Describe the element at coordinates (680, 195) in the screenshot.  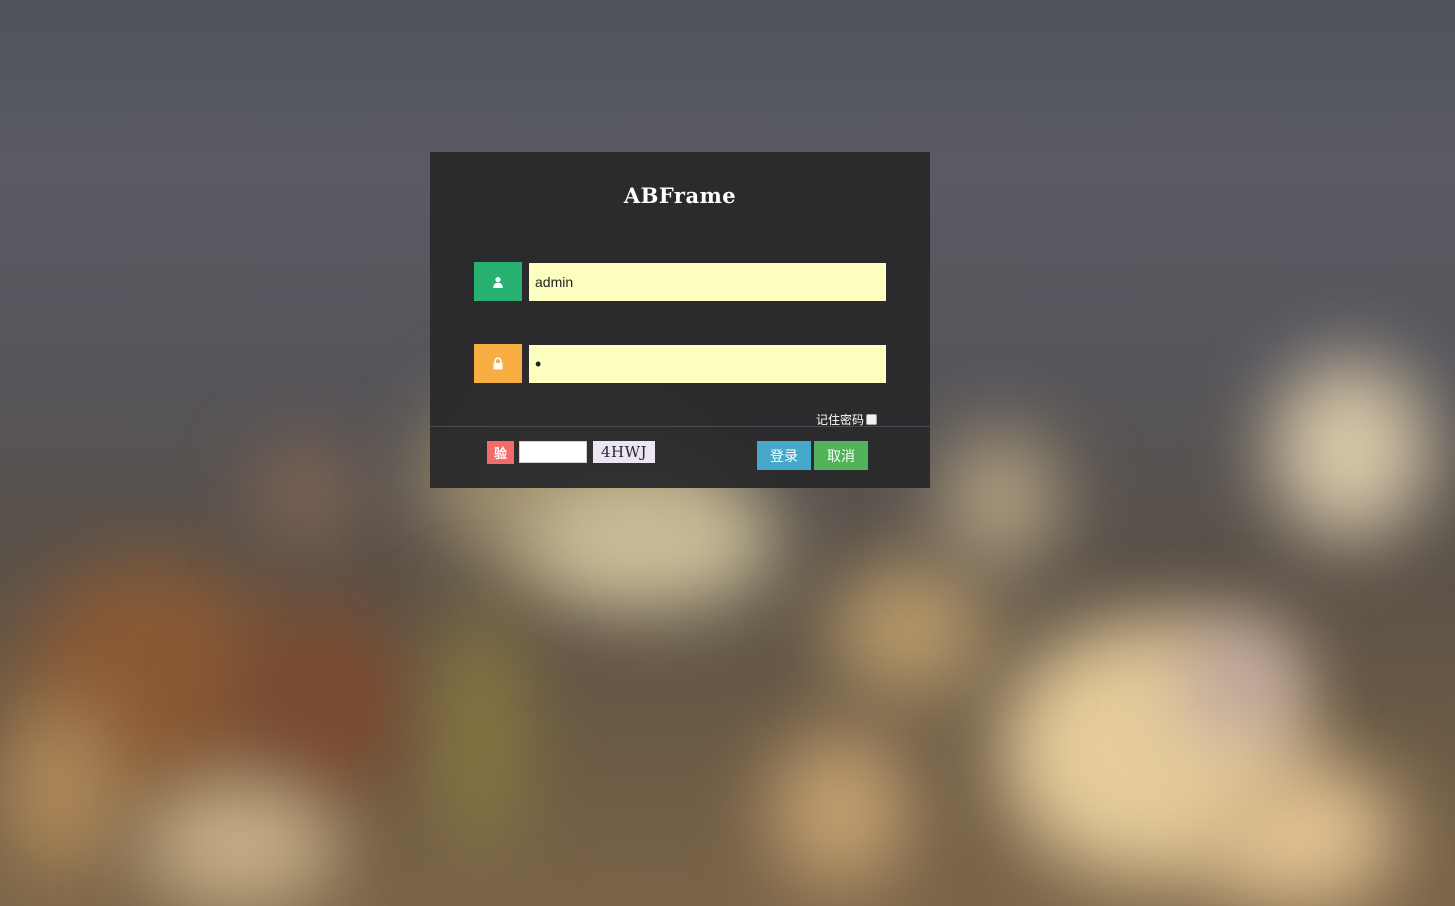
I see `app-title: ABFrame` at that location.